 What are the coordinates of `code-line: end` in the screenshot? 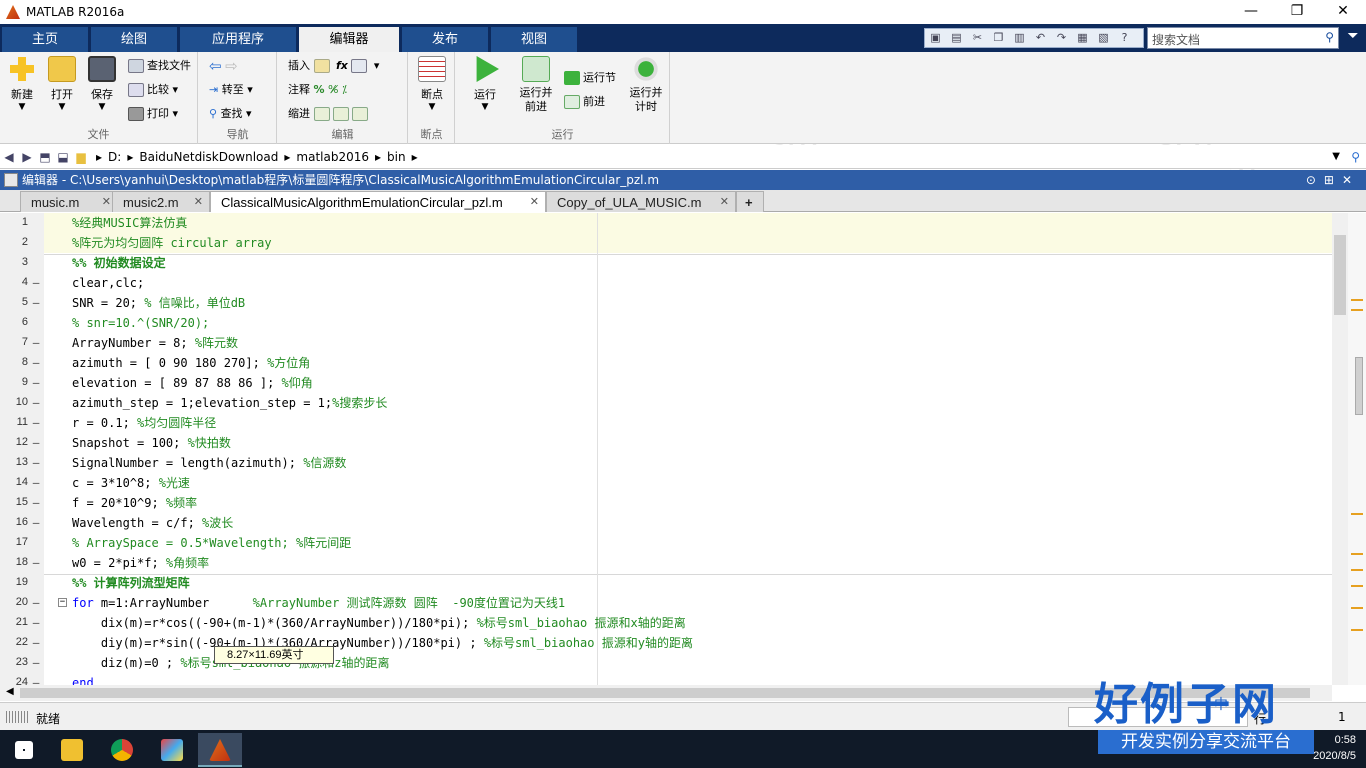 It's located at (83, 679).